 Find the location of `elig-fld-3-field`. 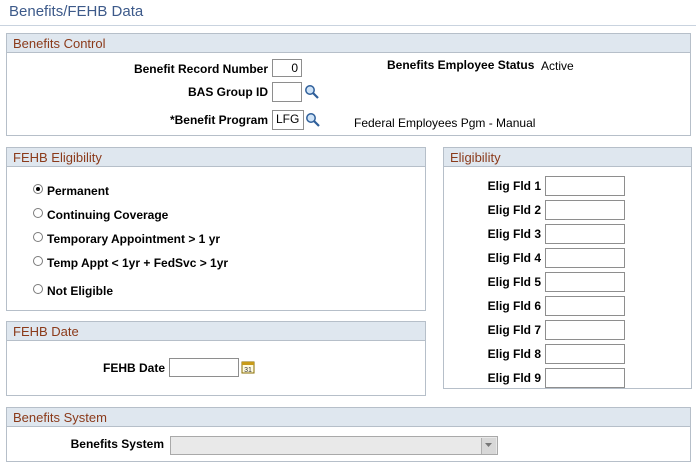

elig-fld-3-field is located at coordinates (585, 234).